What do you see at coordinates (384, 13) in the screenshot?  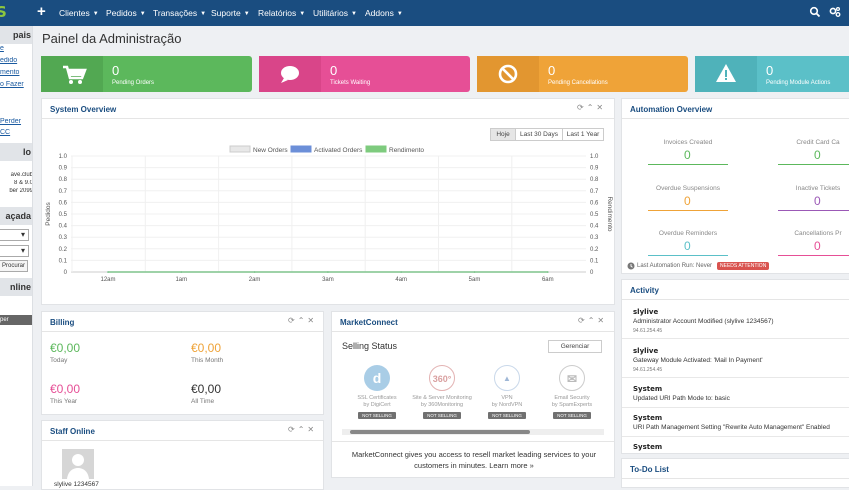 I see `nav-addons: Addons ▼` at bounding box center [384, 13].